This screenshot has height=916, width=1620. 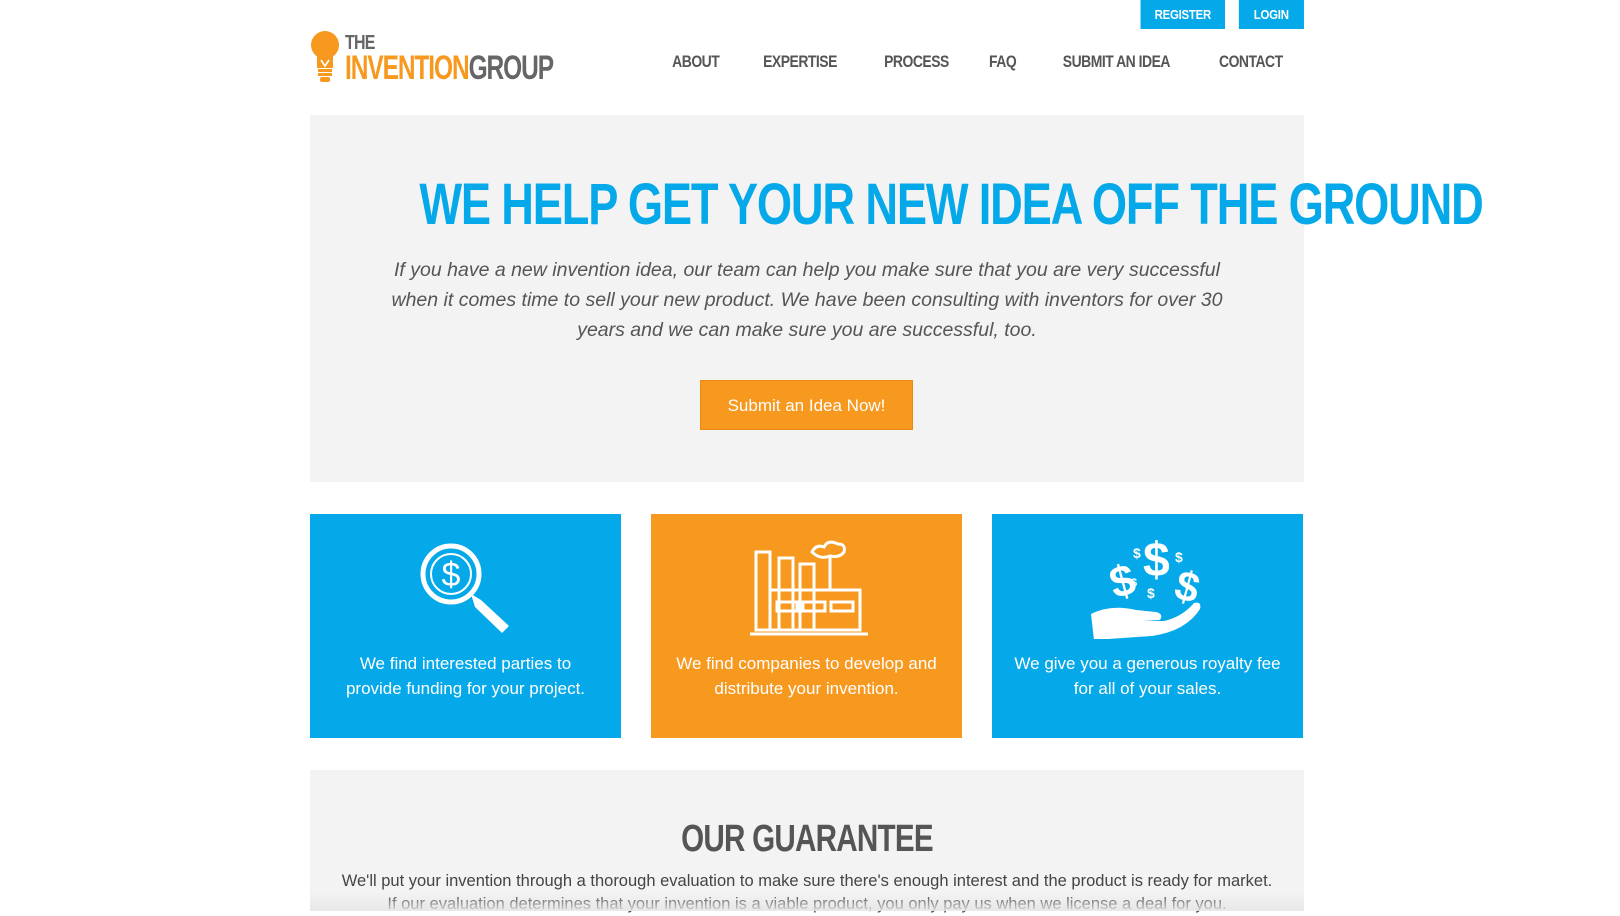 I want to click on hero-title: WE HELP GET YOUR NEW IDEA OFF THE GROUND, so click(x=951, y=204).